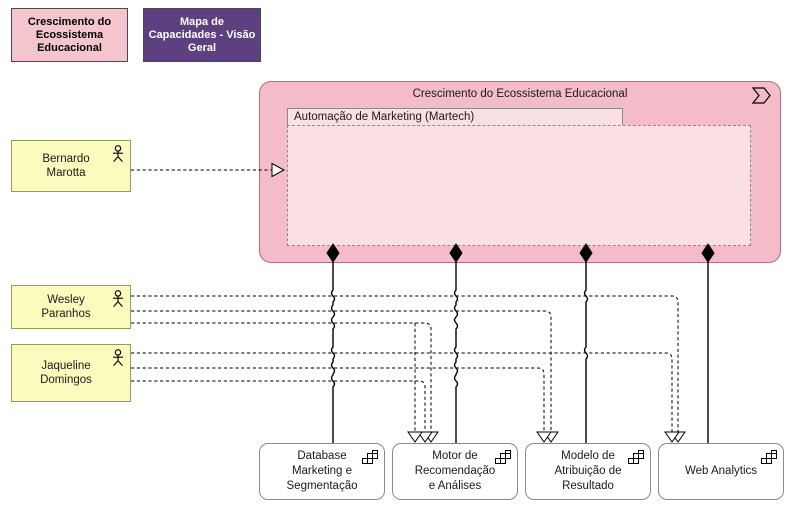 The image size is (787, 507). Describe the element at coordinates (708, 343) in the screenshot. I see `composition-to-web-analytics` at that location.